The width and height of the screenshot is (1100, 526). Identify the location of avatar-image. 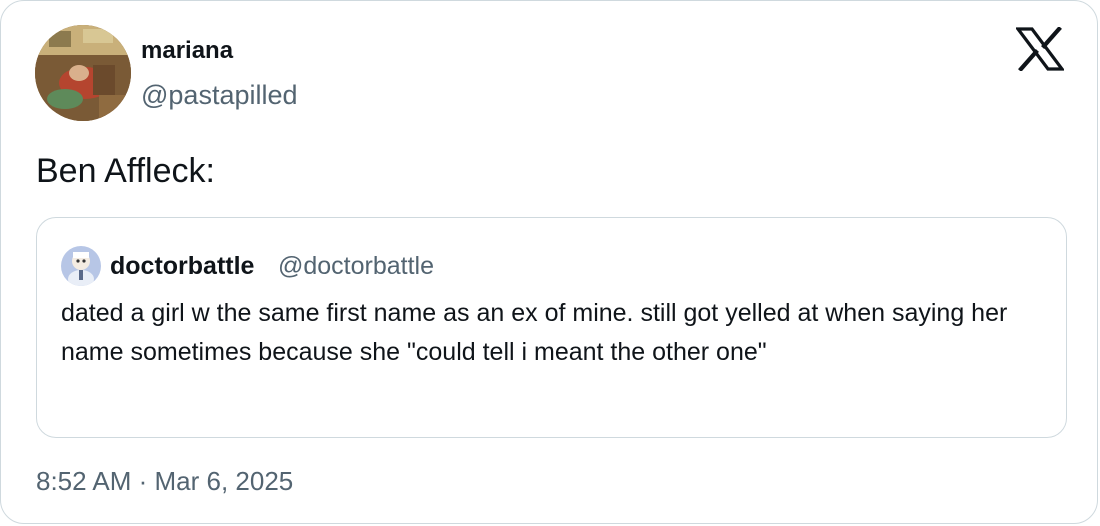
(83, 73).